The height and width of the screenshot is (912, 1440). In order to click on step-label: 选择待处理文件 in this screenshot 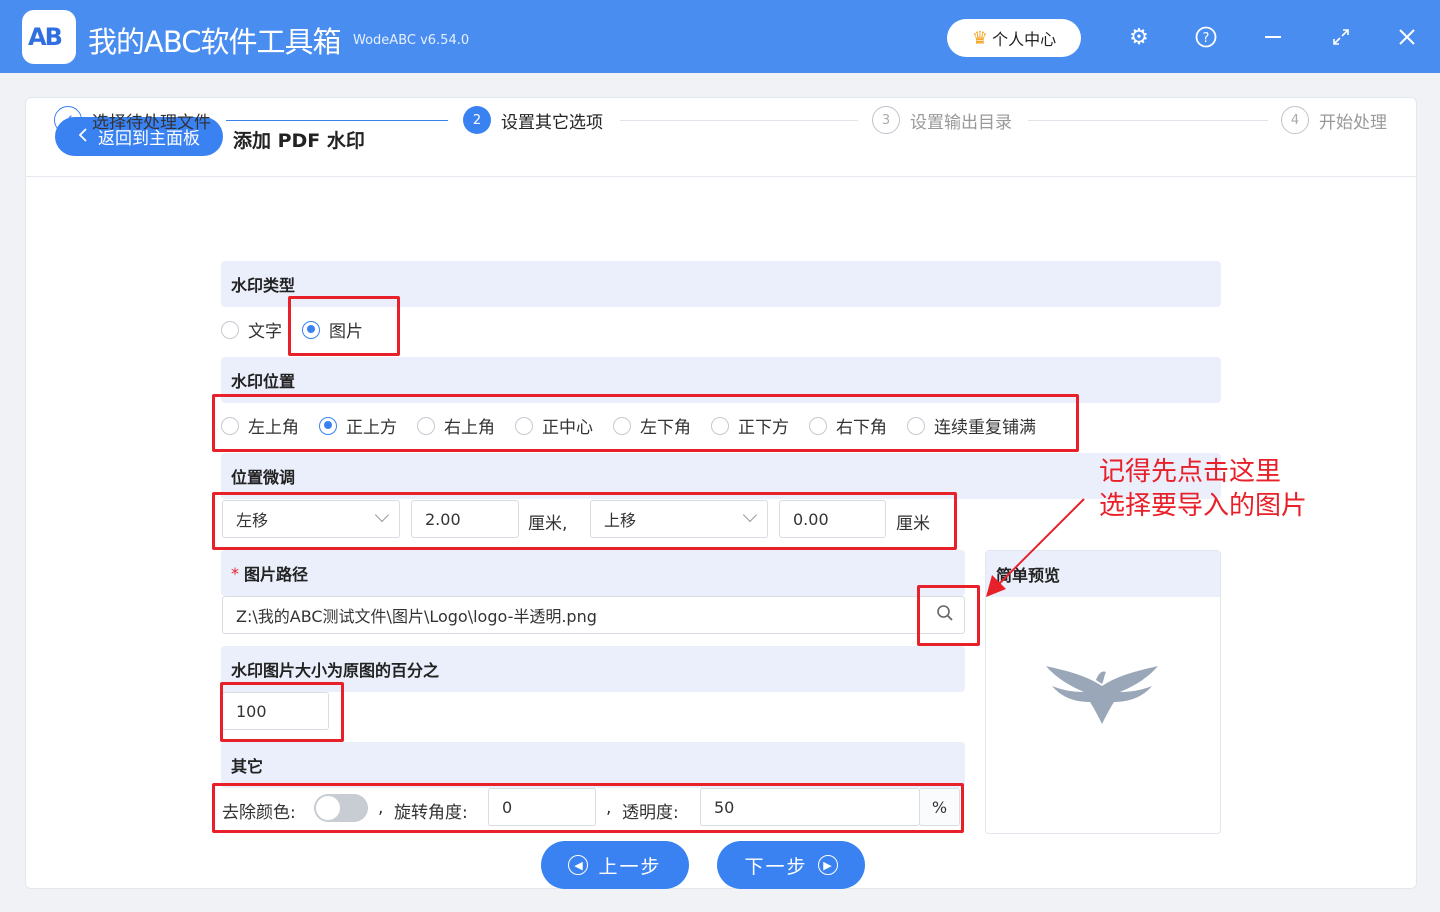, I will do `click(151, 122)`.